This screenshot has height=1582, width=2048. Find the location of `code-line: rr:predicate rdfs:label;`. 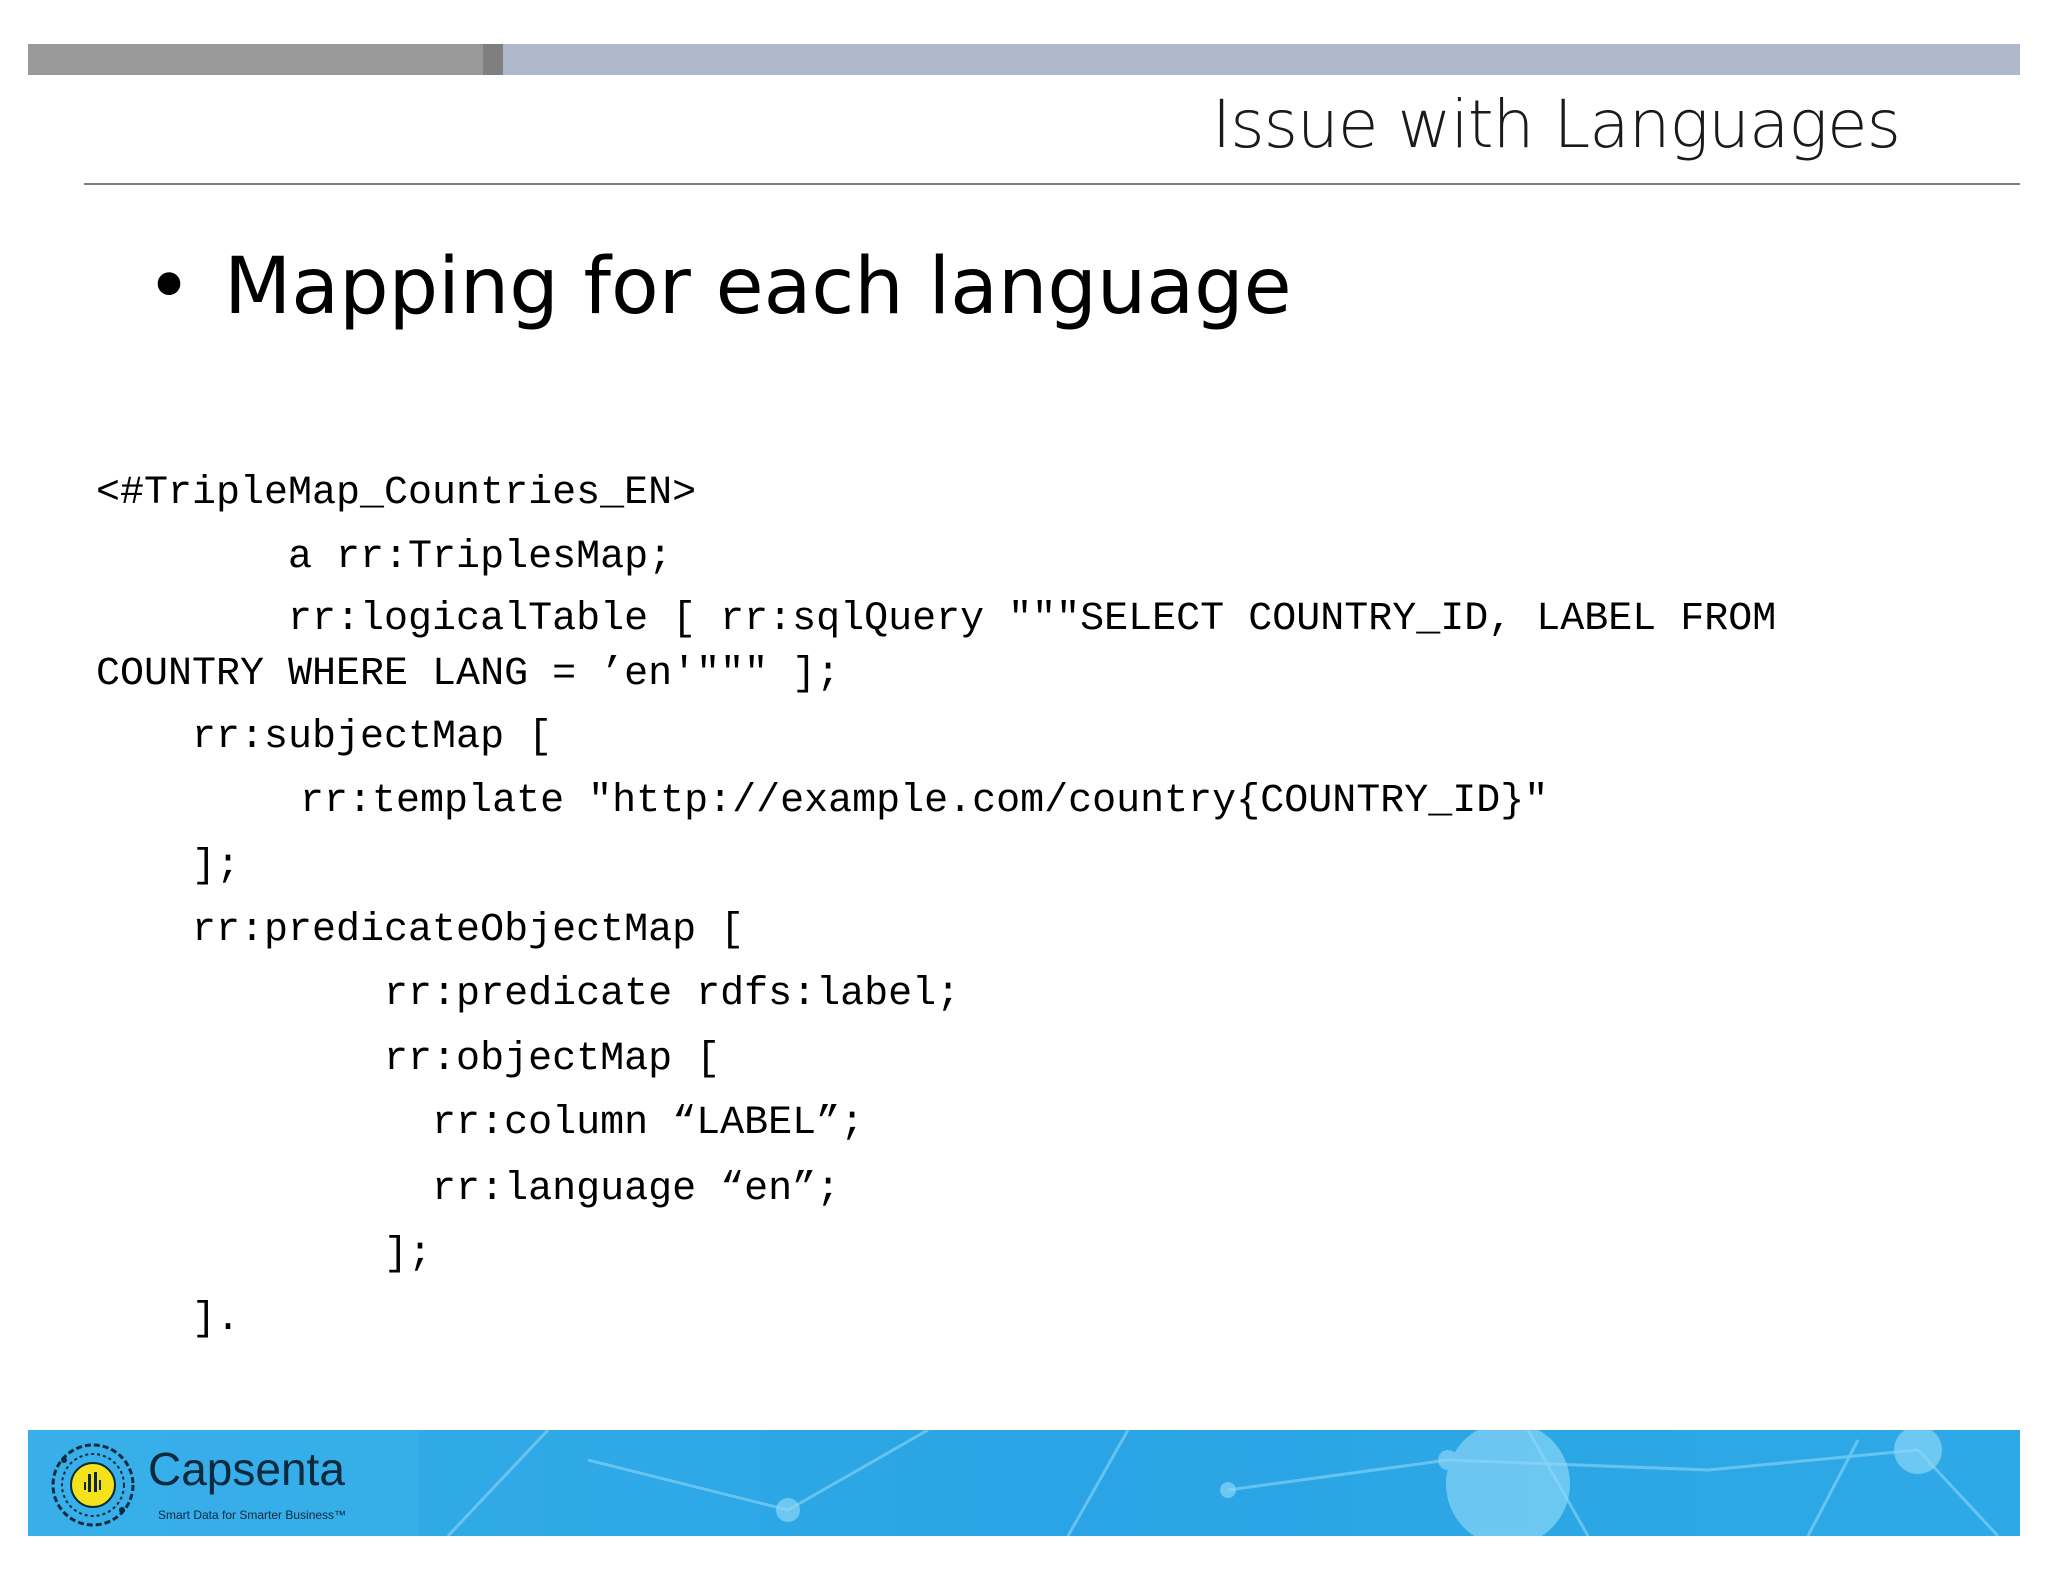

code-line: rr:predicate rdfs:label; is located at coordinates (528, 994).